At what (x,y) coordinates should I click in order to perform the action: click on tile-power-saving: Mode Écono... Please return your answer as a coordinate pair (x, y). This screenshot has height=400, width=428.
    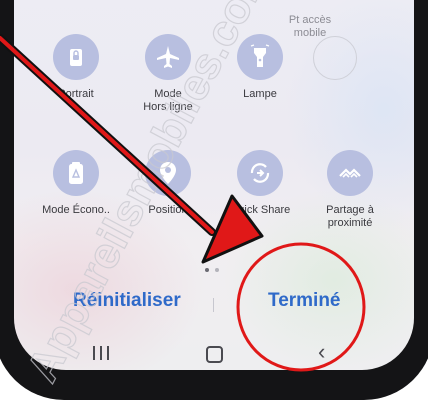
    Looking at the image, I should click on (76, 183).